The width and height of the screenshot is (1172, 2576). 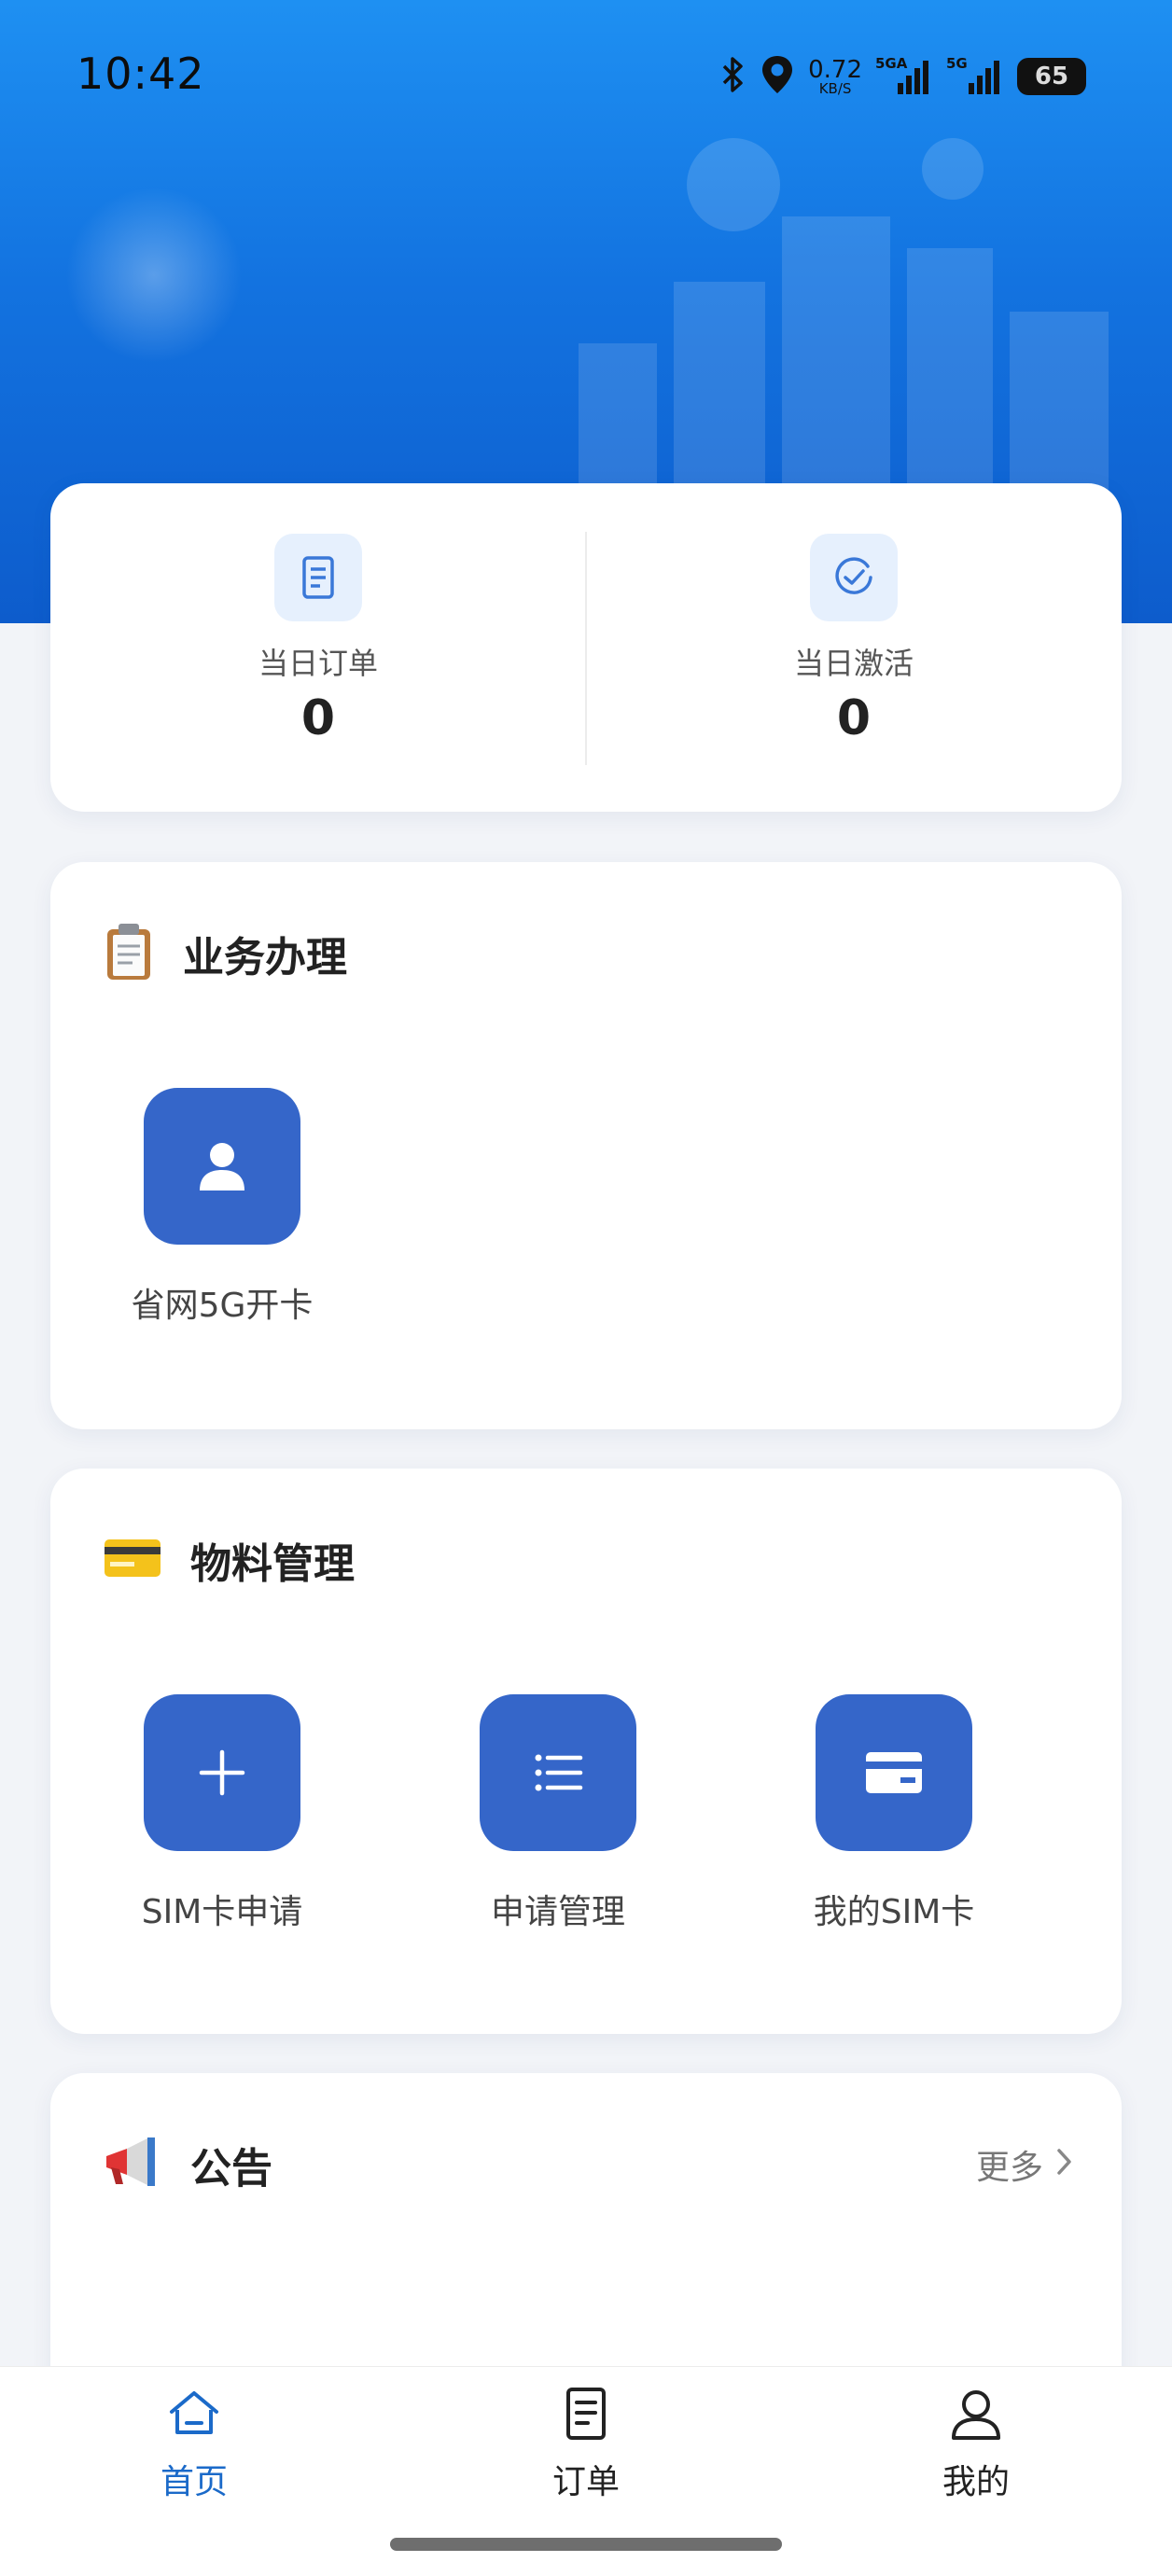 What do you see at coordinates (558, 1772) in the screenshot?
I see `list-icon` at bounding box center [558, 1772].